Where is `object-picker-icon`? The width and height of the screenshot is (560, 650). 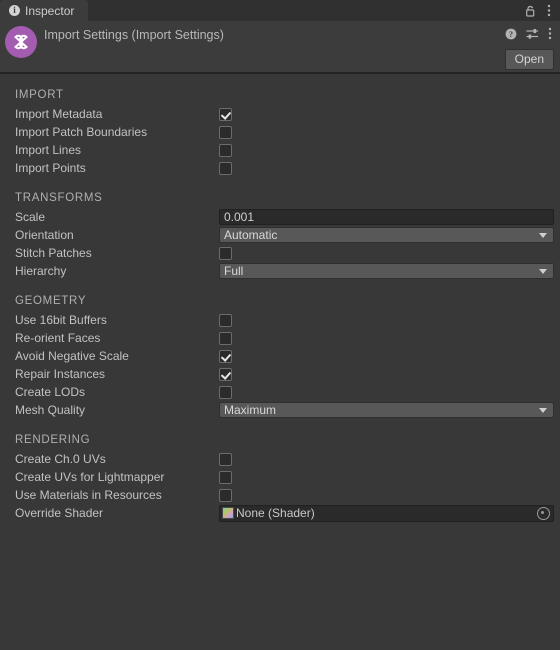 object-picker-icon is located at coordinates (543, 513).